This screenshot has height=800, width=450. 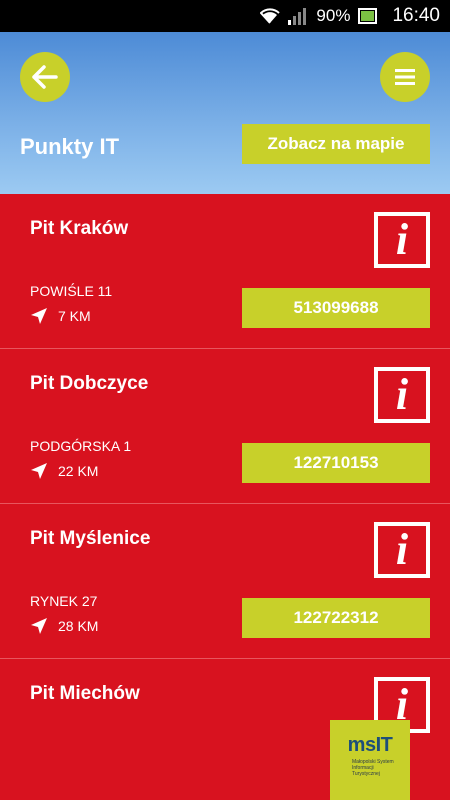 I want to click on back-button, so click(x=45, y=77).